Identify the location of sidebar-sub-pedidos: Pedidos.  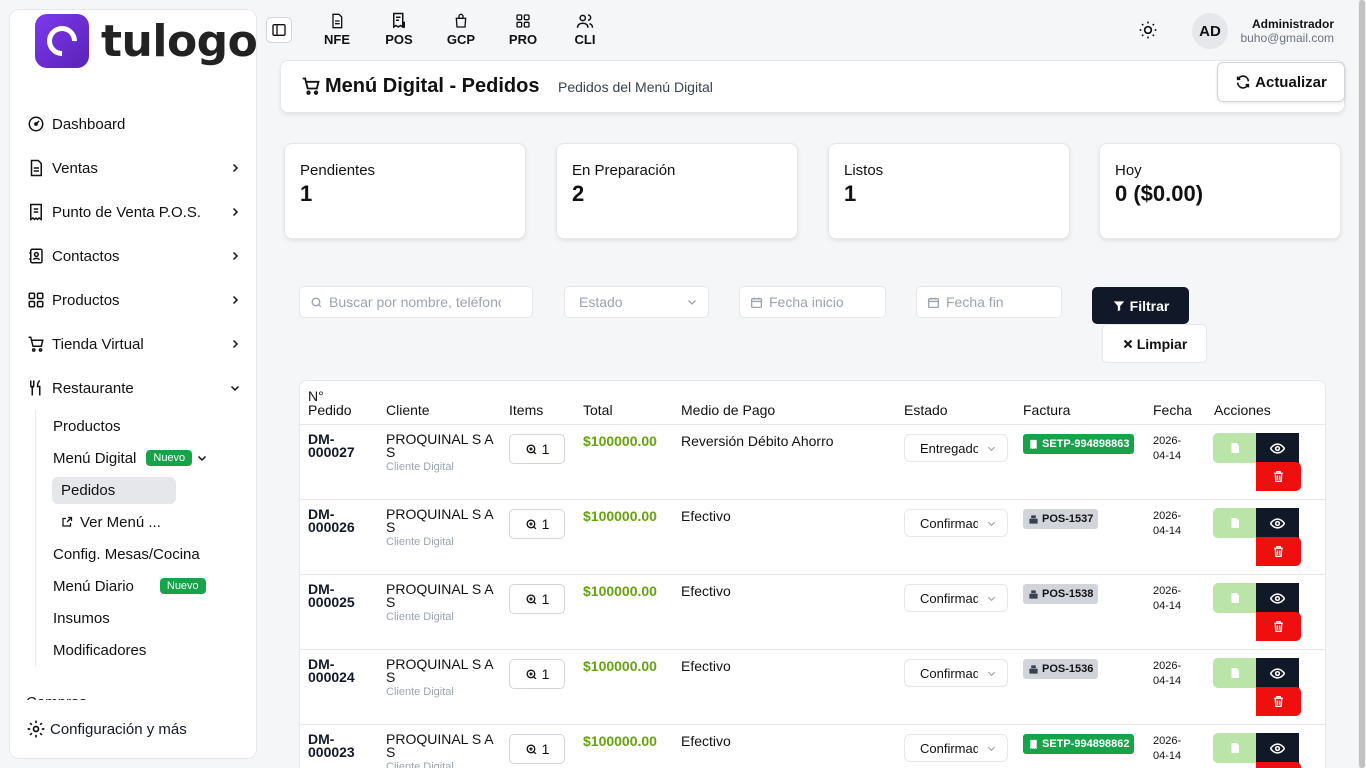
(146, 490).